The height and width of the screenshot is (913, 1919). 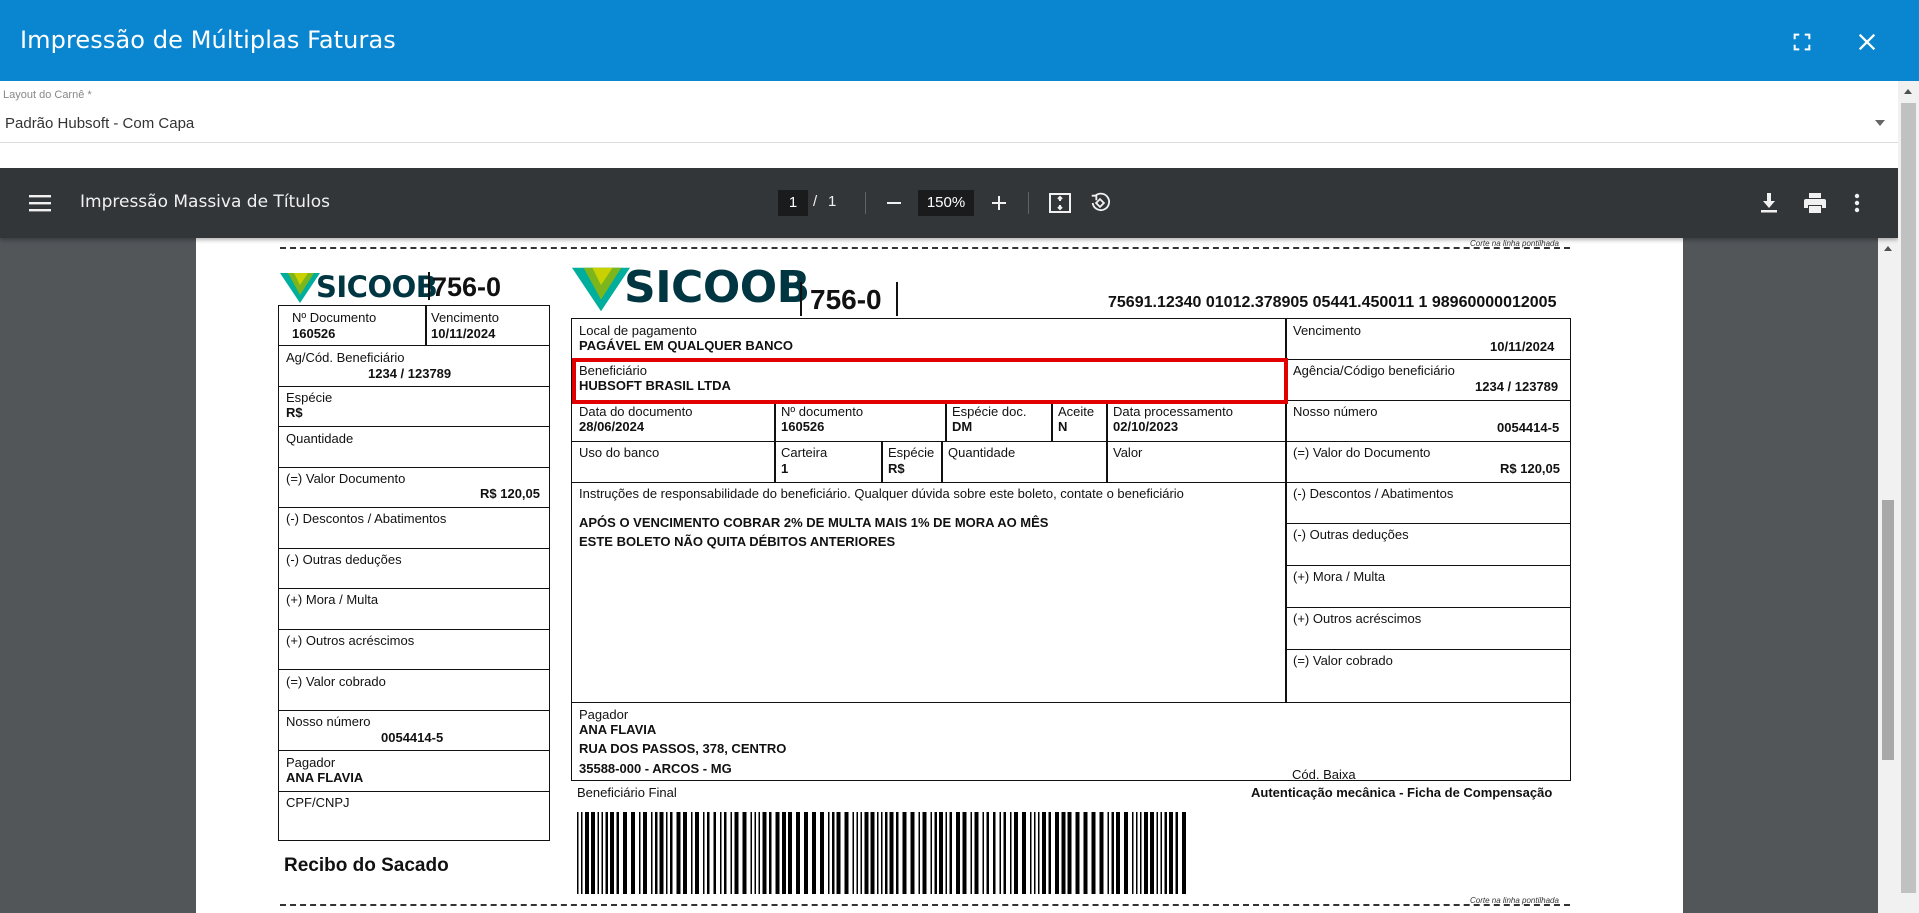 I want to click on toolbar-divider, so click(x=1028, y=203).